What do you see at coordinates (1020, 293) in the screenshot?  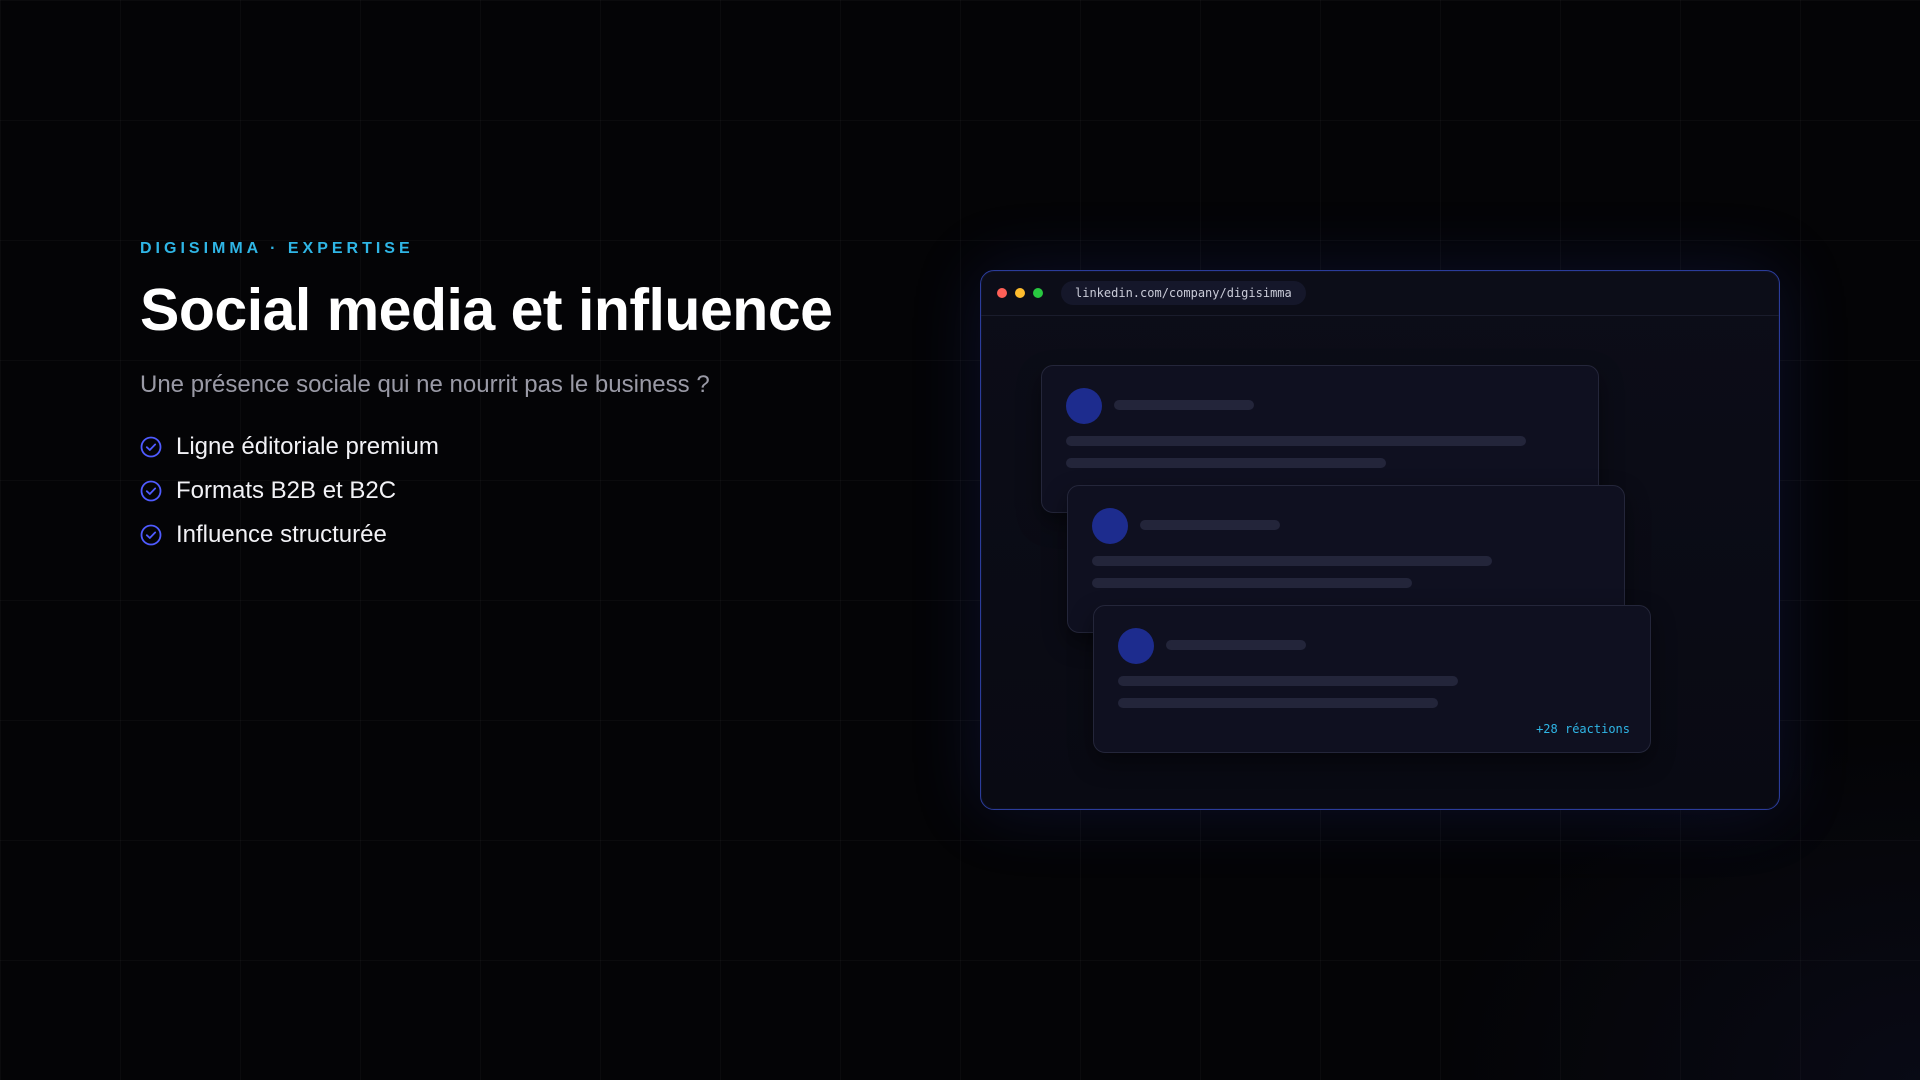 I see `minimize-dot` at bounding box center [1020, 293].